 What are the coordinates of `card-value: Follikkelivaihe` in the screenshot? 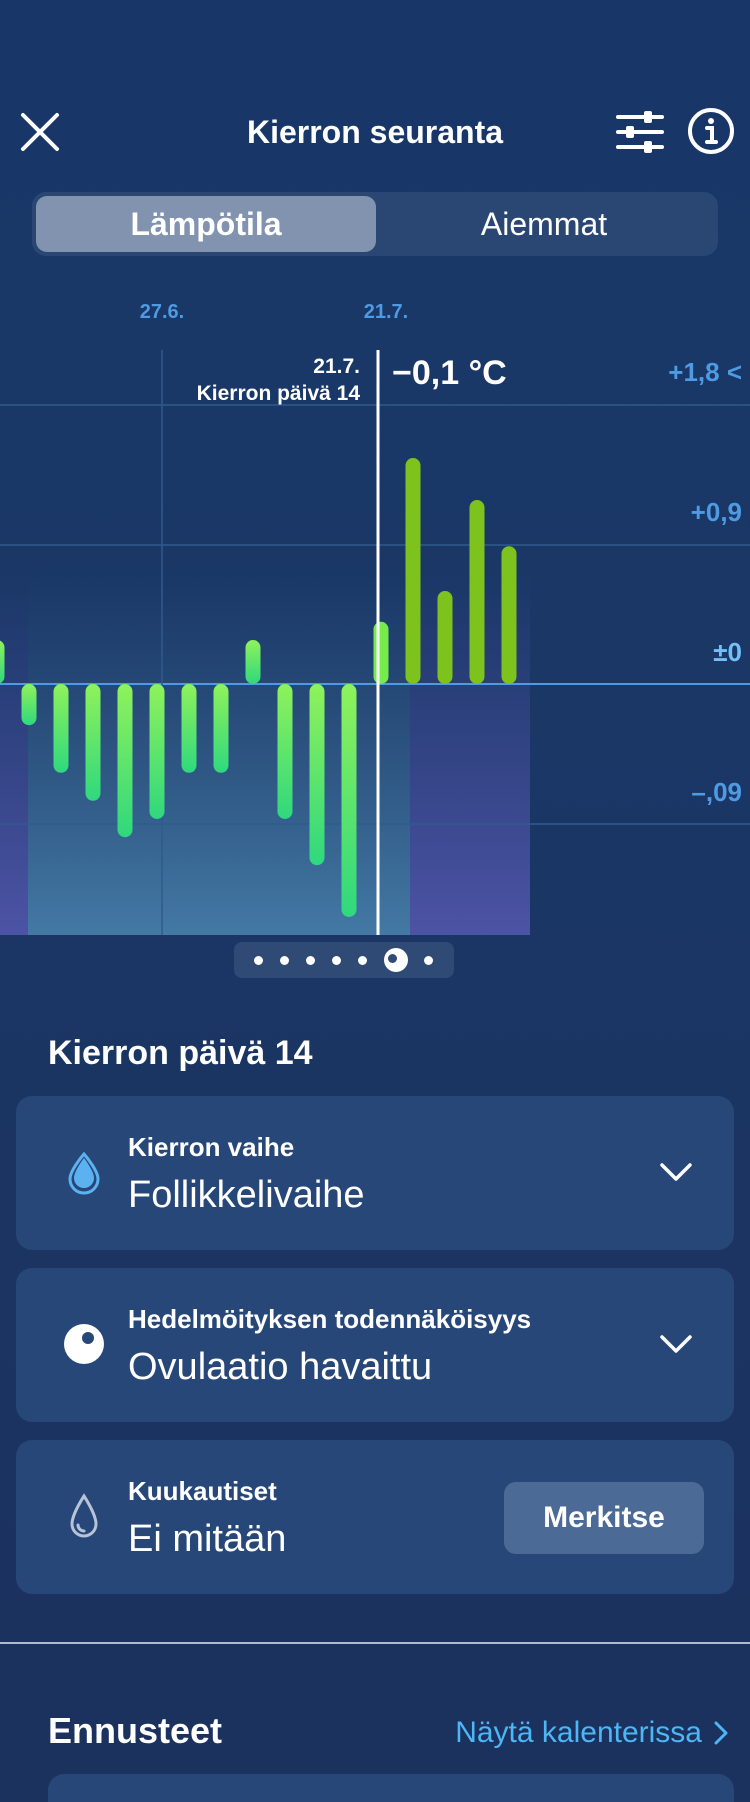 It's located at (246, 1195).